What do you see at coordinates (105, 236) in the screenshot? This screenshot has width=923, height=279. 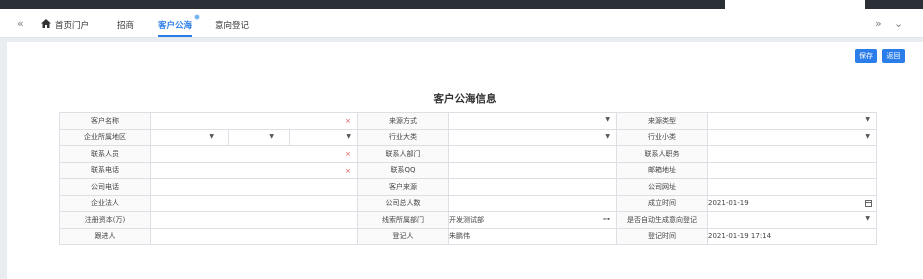 I see `follower-label: 跟进人` at bounding box center [105, 236].